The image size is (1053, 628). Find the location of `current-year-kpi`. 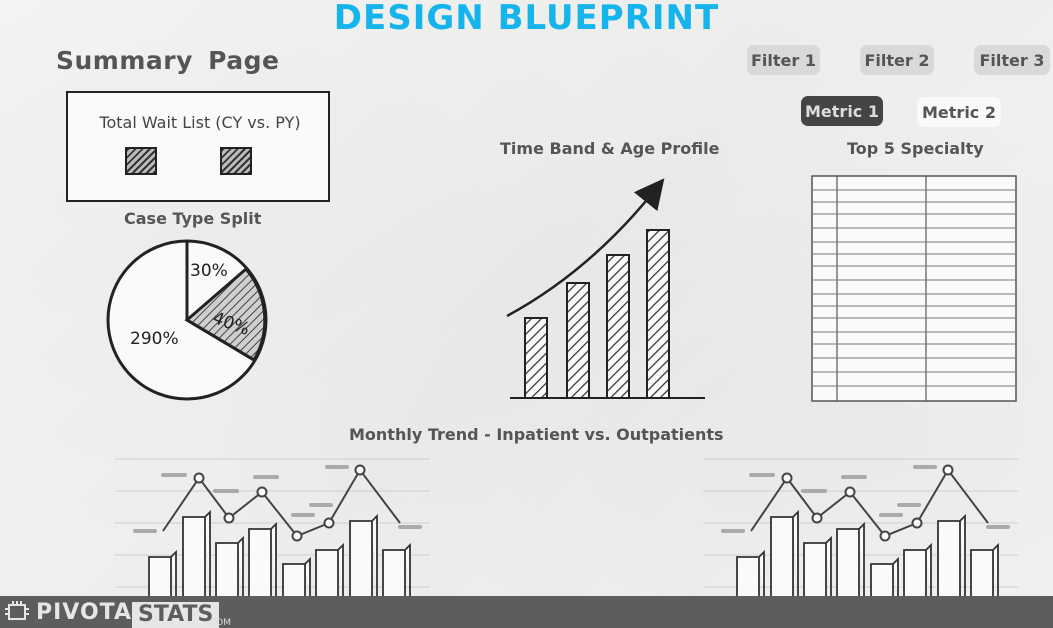

current-year-kpi is located at coordinates (141, 161).